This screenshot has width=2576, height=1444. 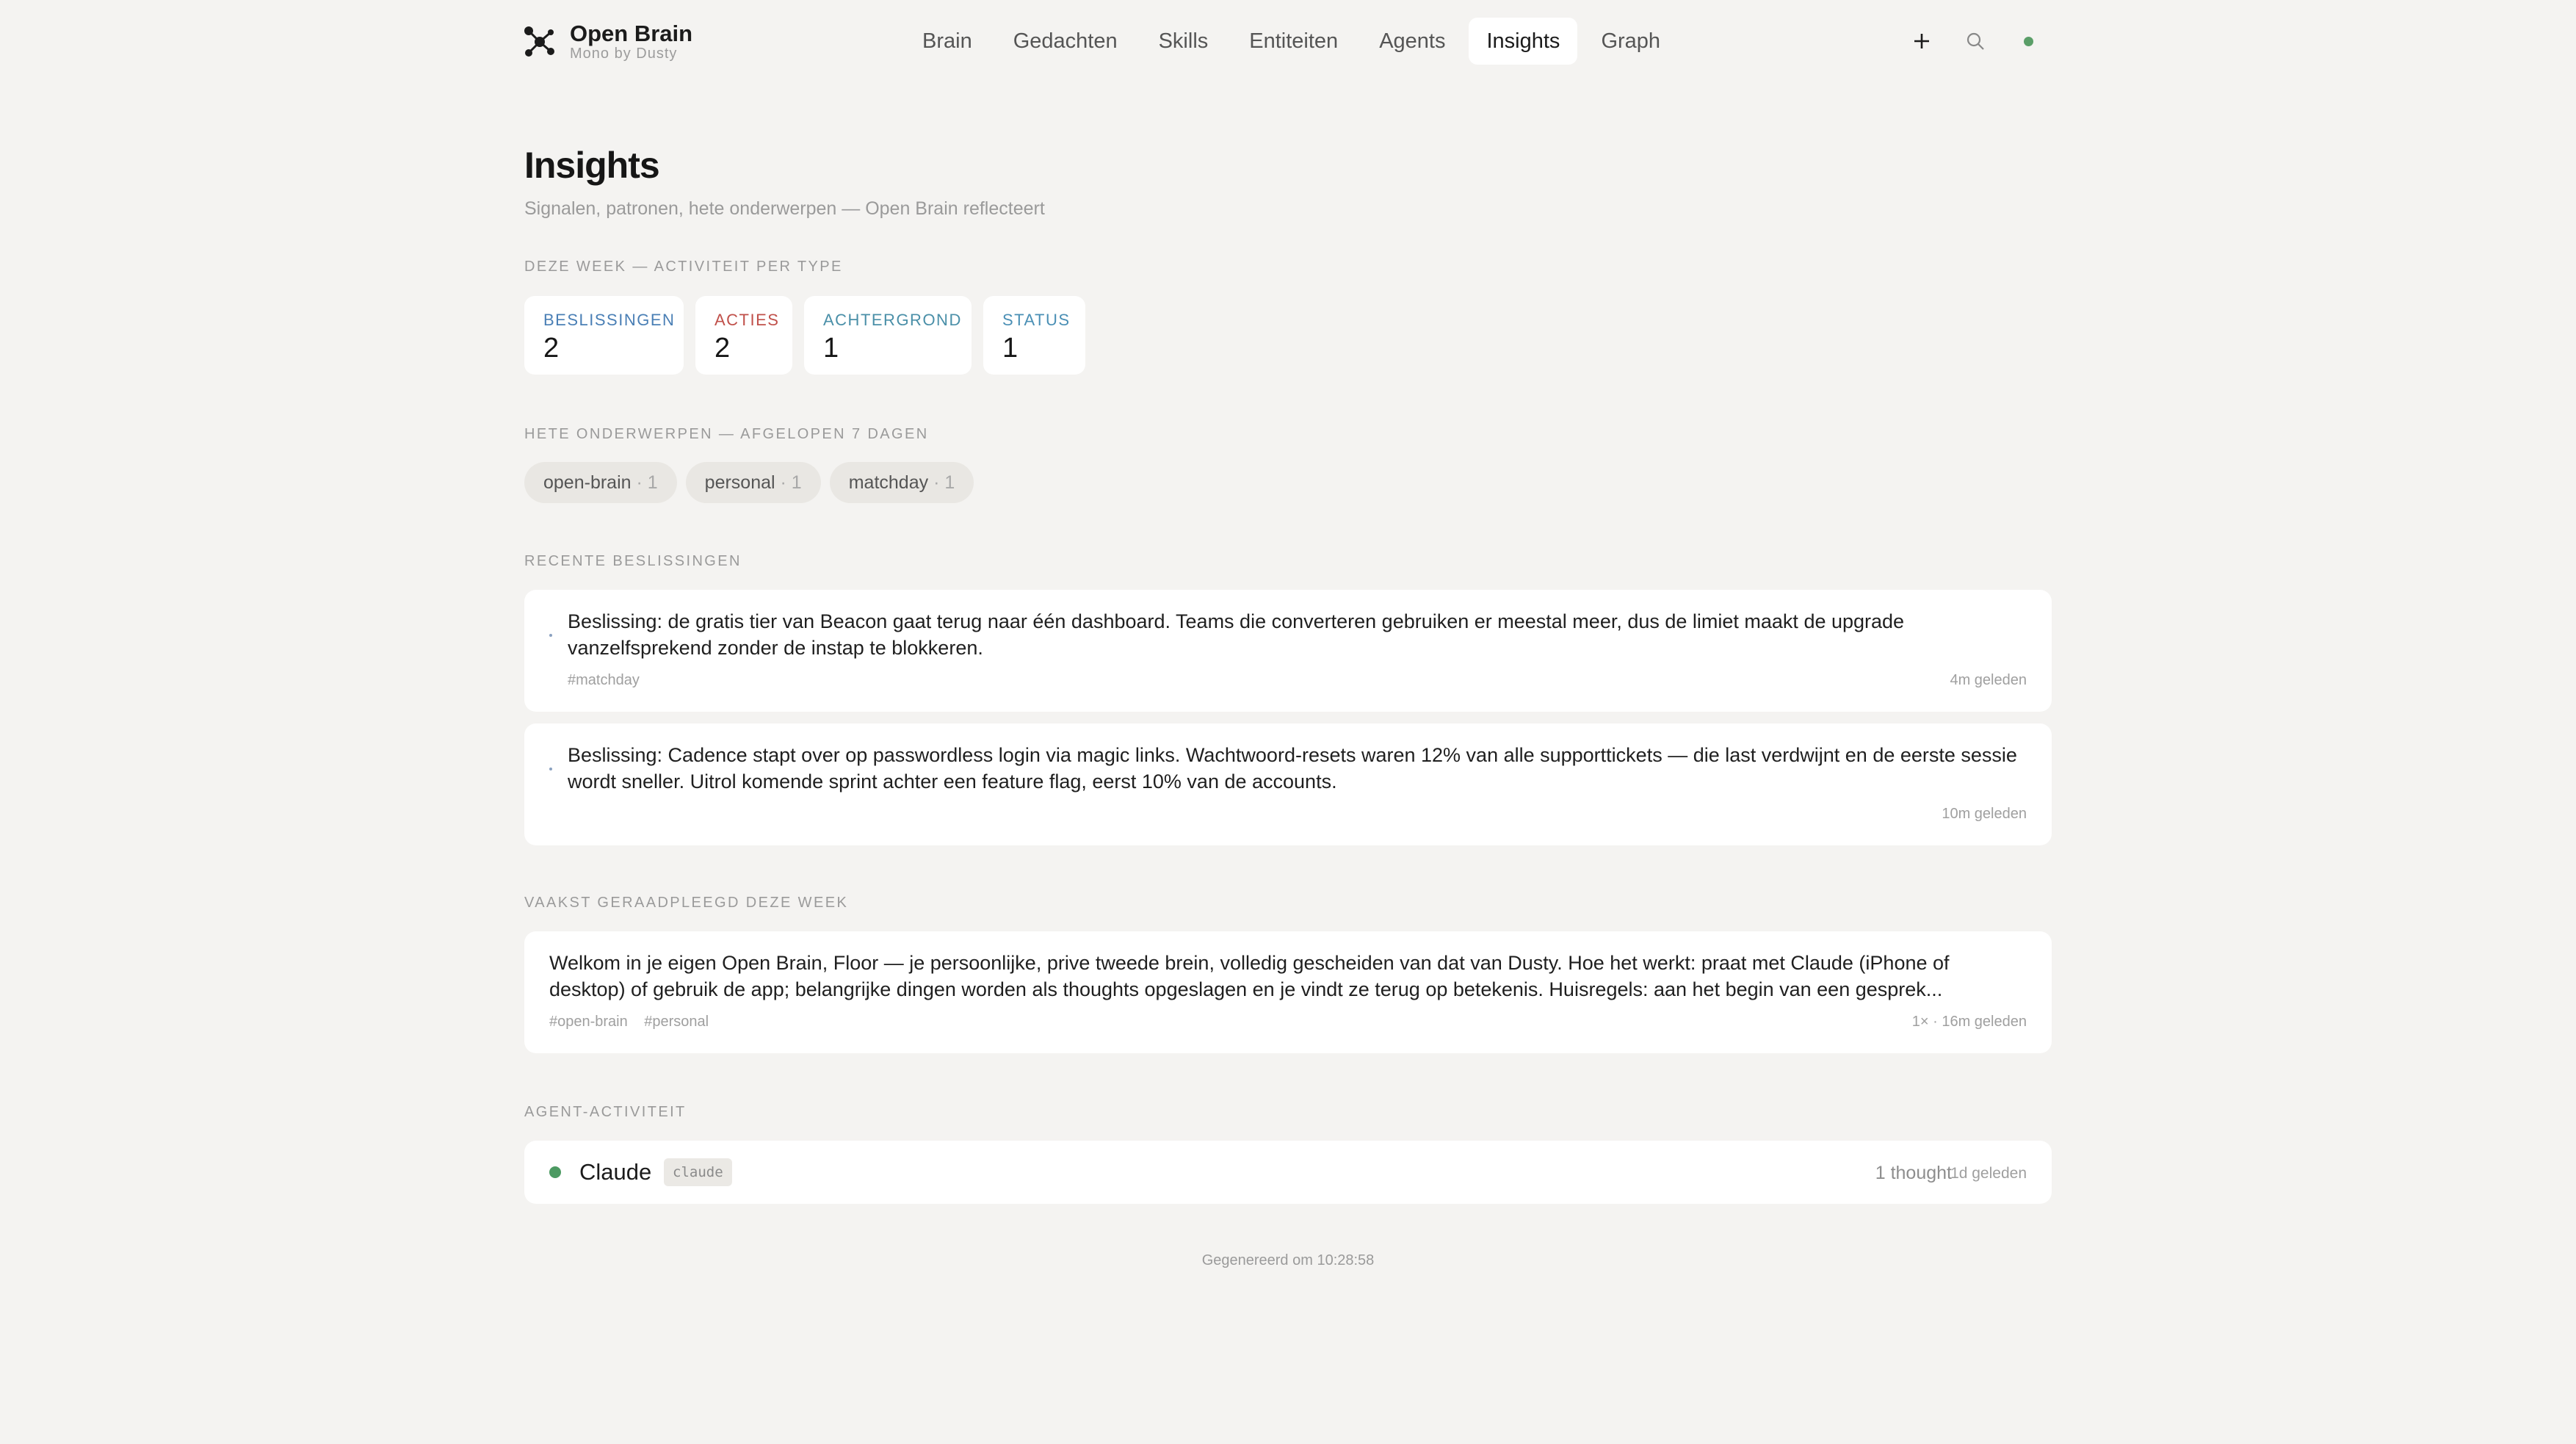 I want to click on topic-name: matchday, so click(x=888, y=482).